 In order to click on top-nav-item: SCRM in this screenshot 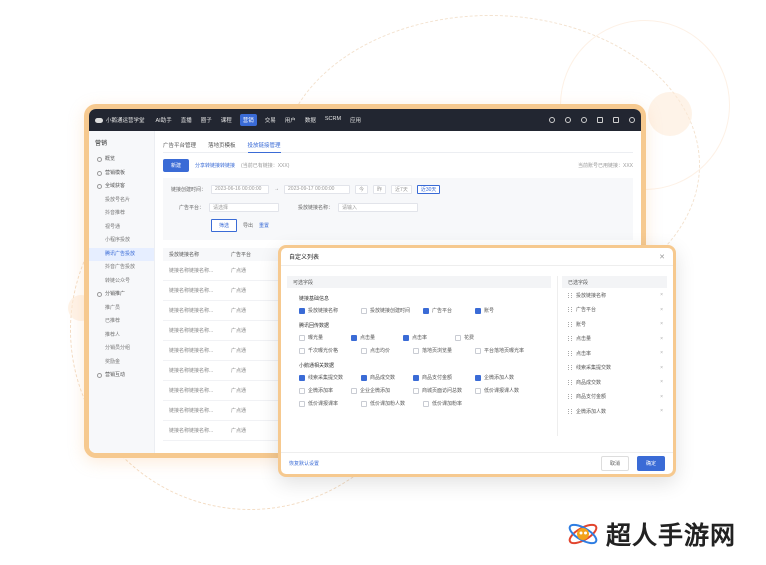, I will do `click(333, 120)`.